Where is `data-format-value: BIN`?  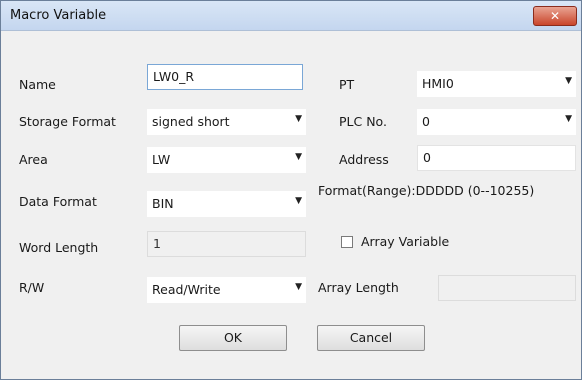 data-format-value: BIN is located at coordinates (163, 203).